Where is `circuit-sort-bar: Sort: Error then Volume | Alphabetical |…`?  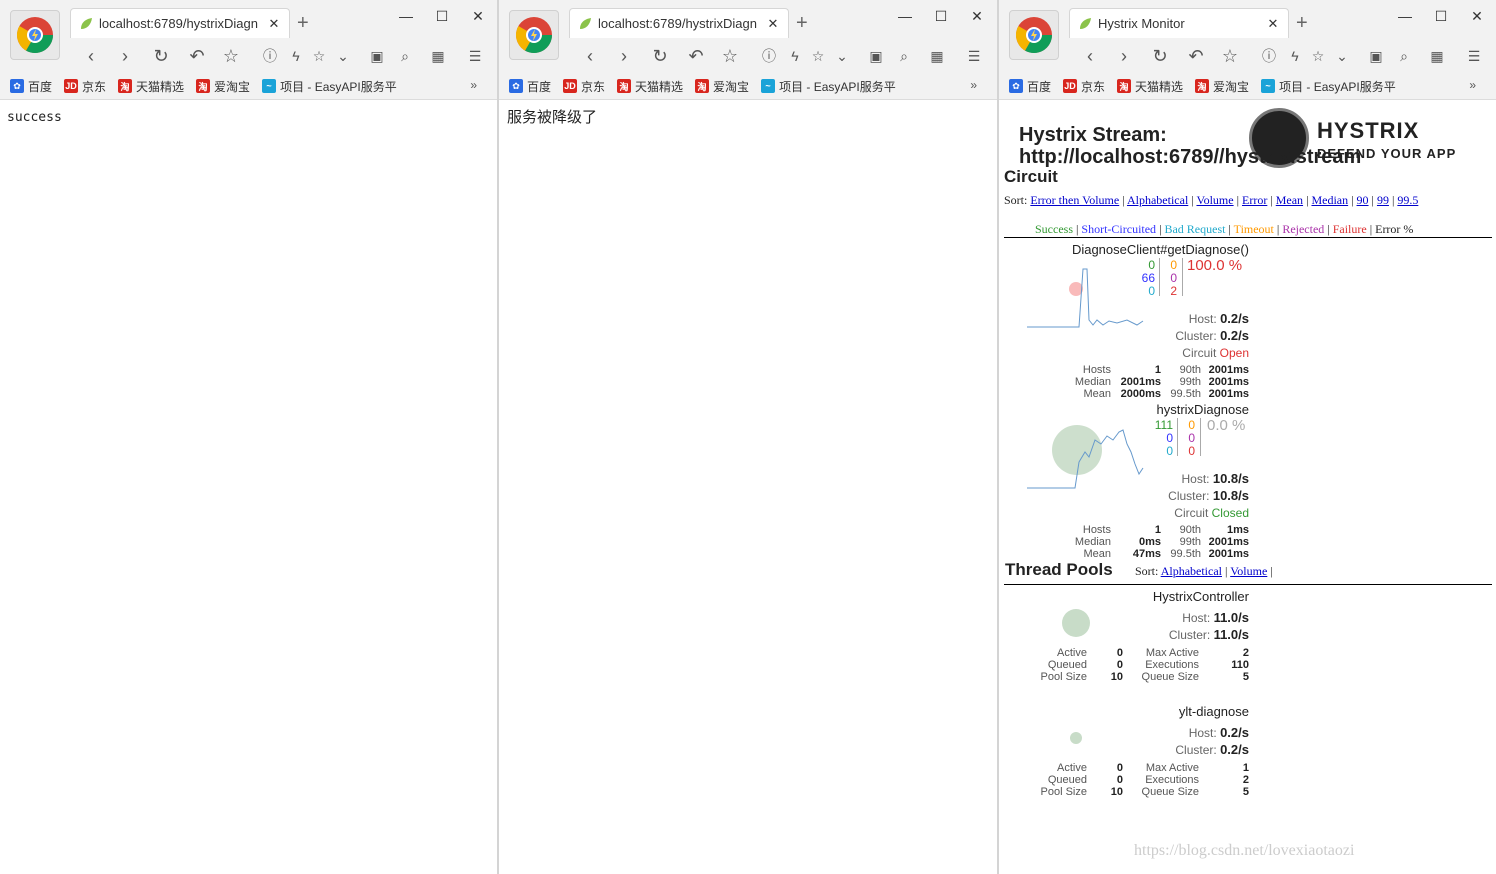 circuit-sort-bar: Sort: Error then Volume | Alphabetical |… is located at coordinates (1211, 200).